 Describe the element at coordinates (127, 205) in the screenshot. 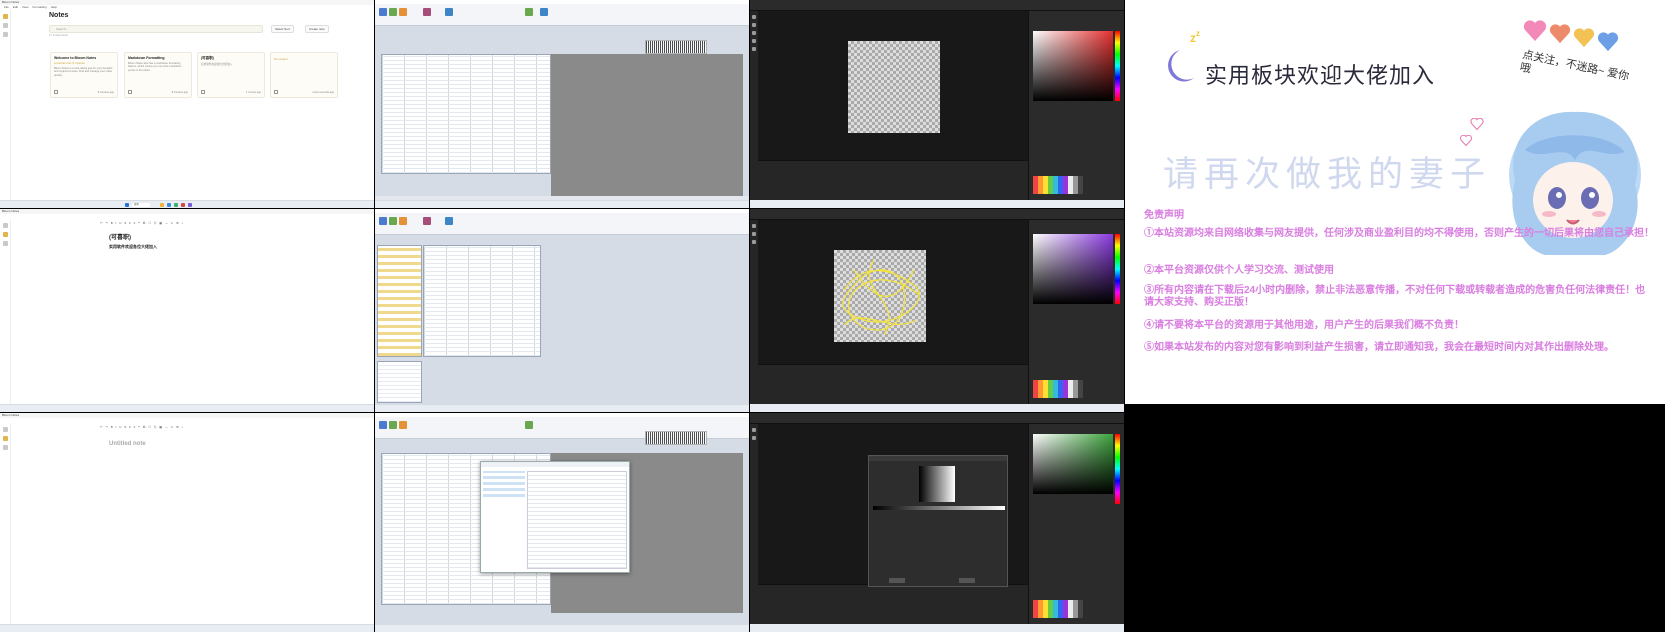

I see `start-icon` at that location.